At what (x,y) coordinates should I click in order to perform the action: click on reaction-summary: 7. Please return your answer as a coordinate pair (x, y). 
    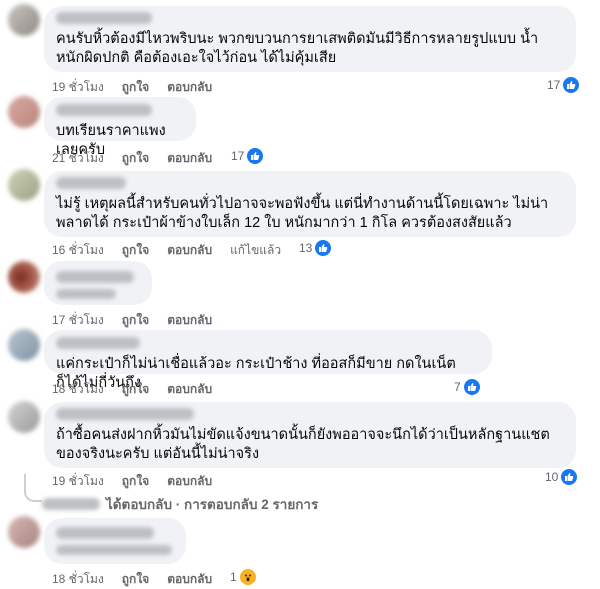
    Looking at the image, I should click on (466, 387).